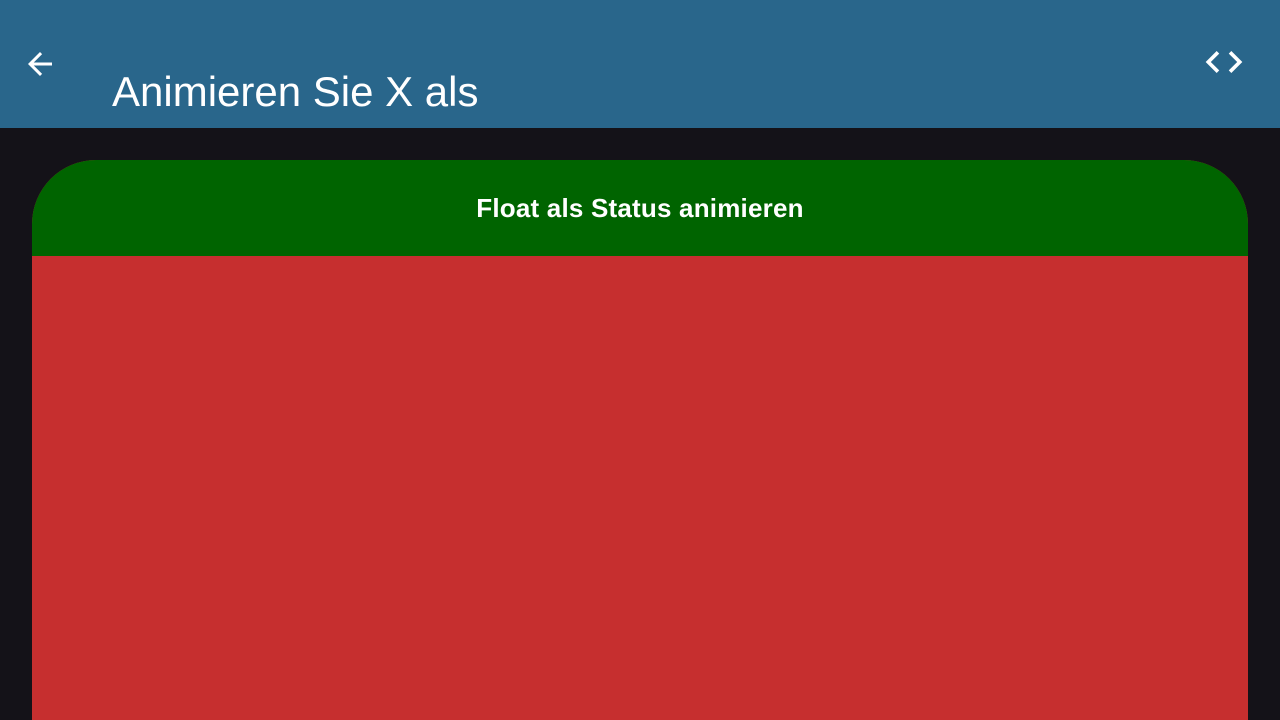  What do you see at coordinates (295, 92) in the screenshot?
I see `page-title: Animieren Sie X als` at bounding box center [295, 92].